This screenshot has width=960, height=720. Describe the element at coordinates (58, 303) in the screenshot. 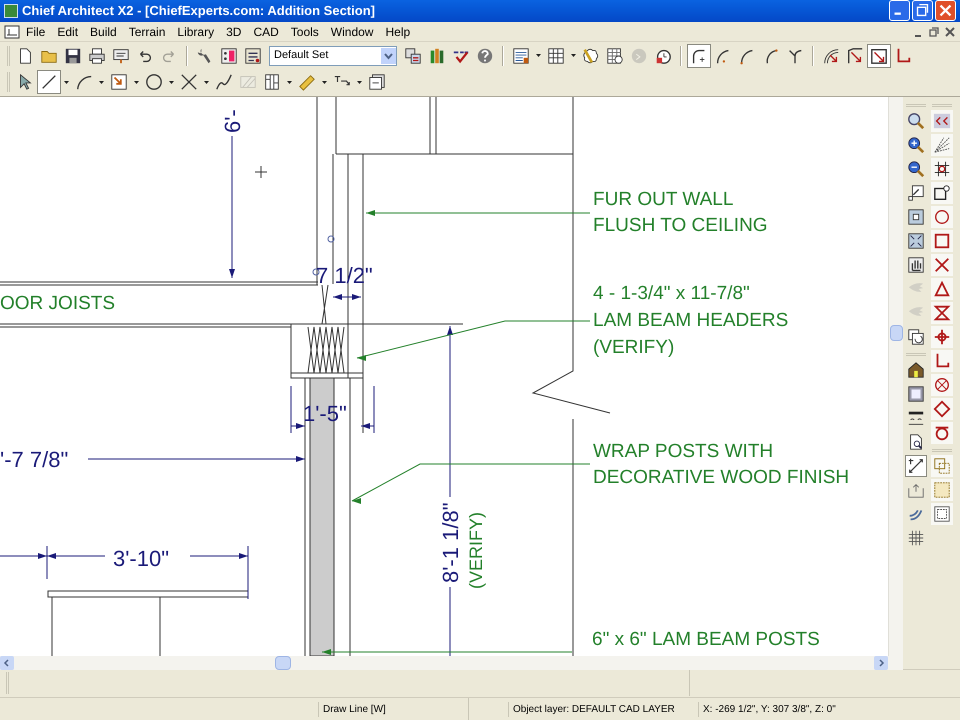

I see `annotation-text: OOR JOISTS` at that location.